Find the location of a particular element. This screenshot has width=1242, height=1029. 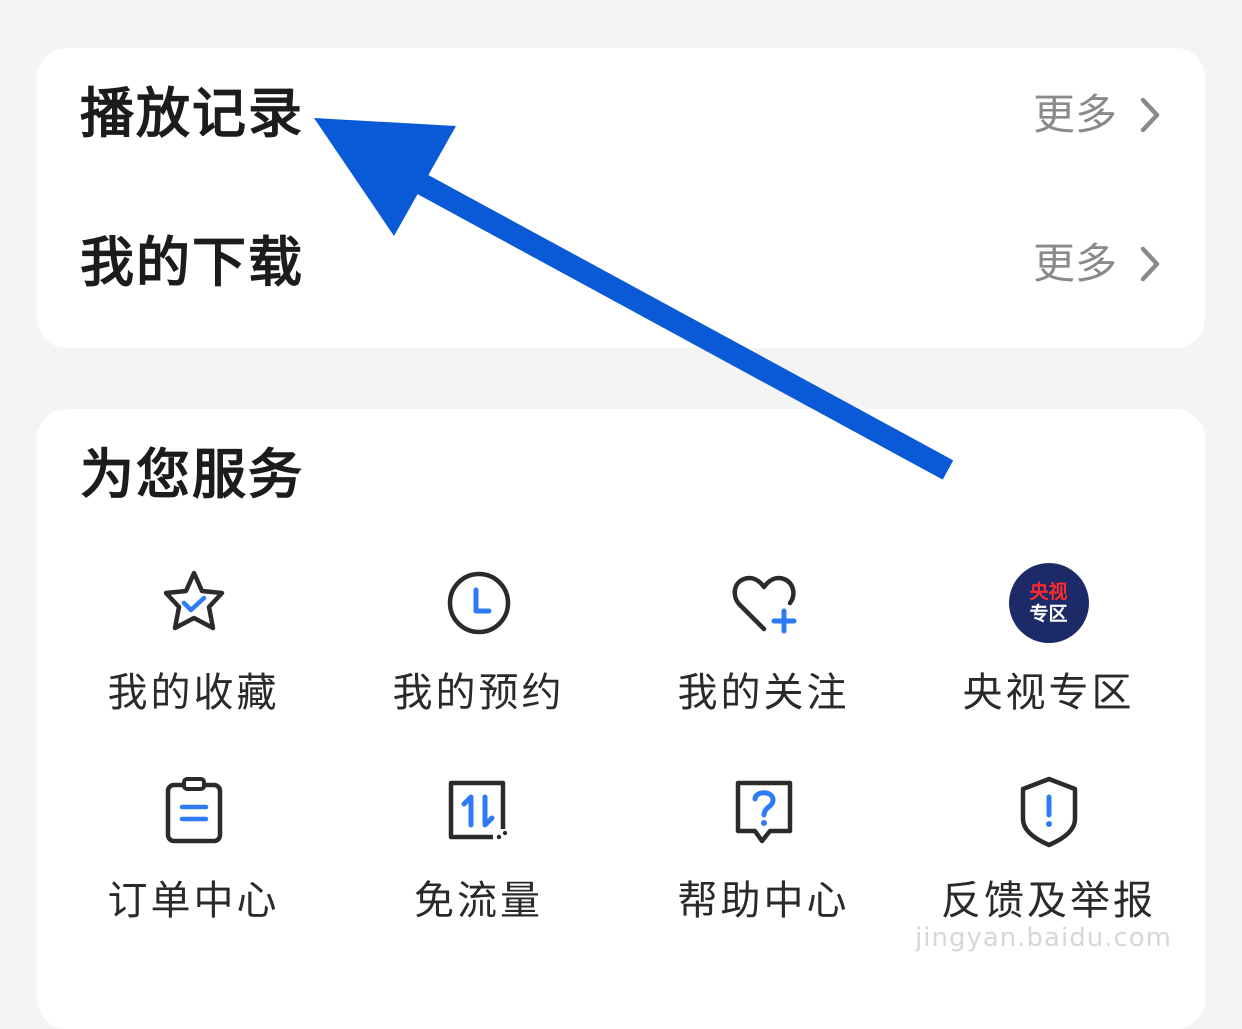

badge-line-2: 专区 is located at coordinates (1048, 614).